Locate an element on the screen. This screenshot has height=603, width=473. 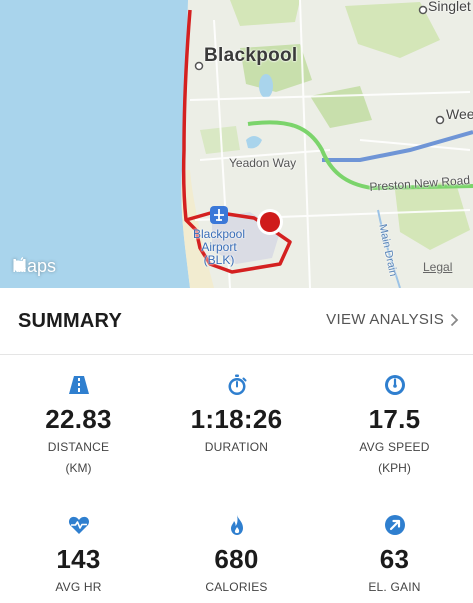
stat-value: 143 is located at coordinates (78, 559).